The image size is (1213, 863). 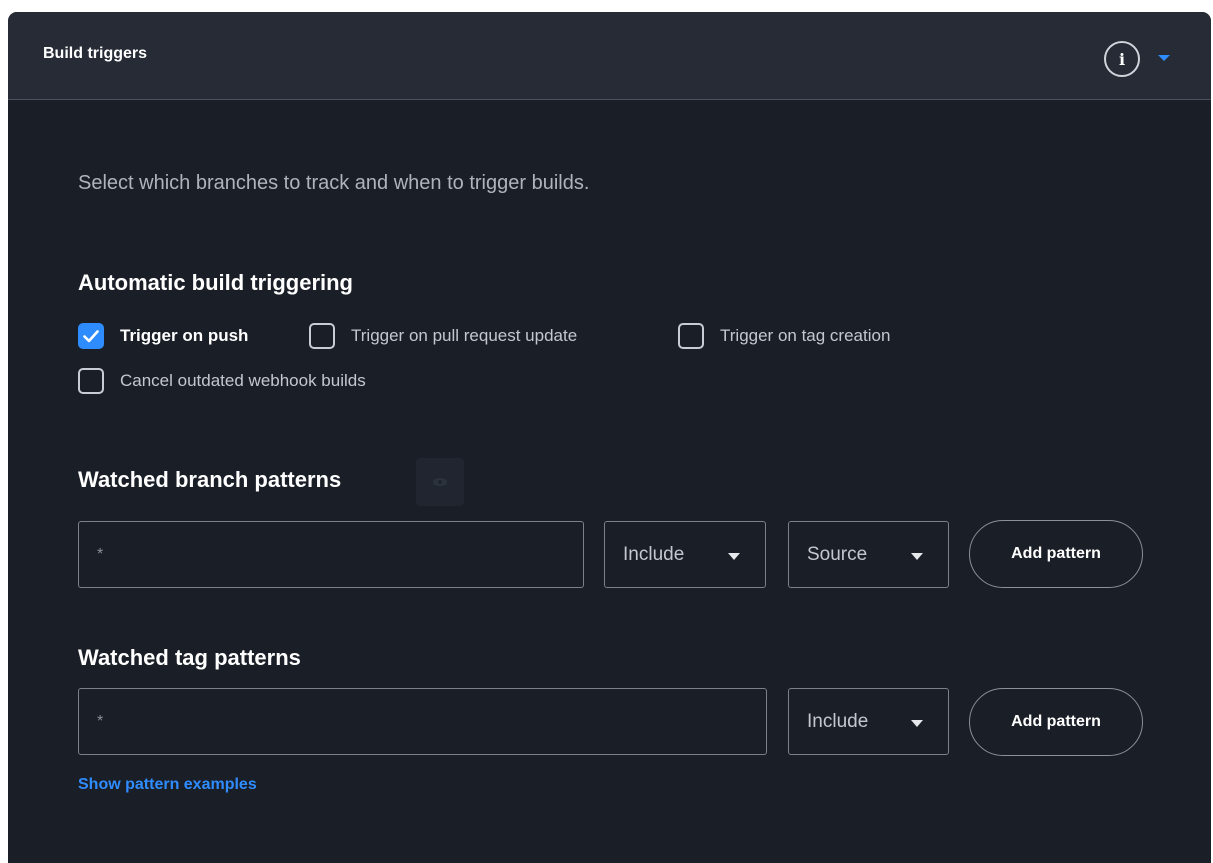 I want to click on add-branch-pattern-button: Add pattern, so click(x=1056, y=554).